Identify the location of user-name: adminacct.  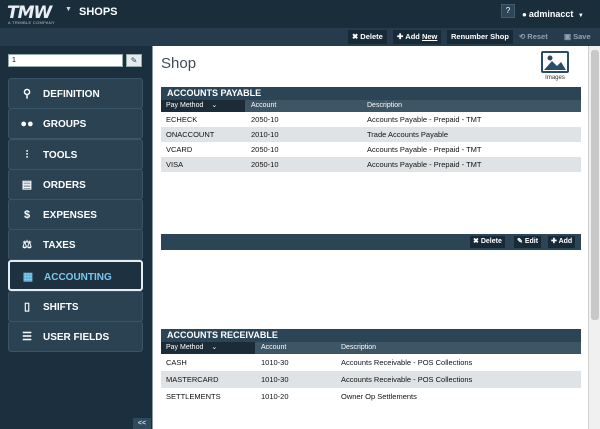
(551, 14).